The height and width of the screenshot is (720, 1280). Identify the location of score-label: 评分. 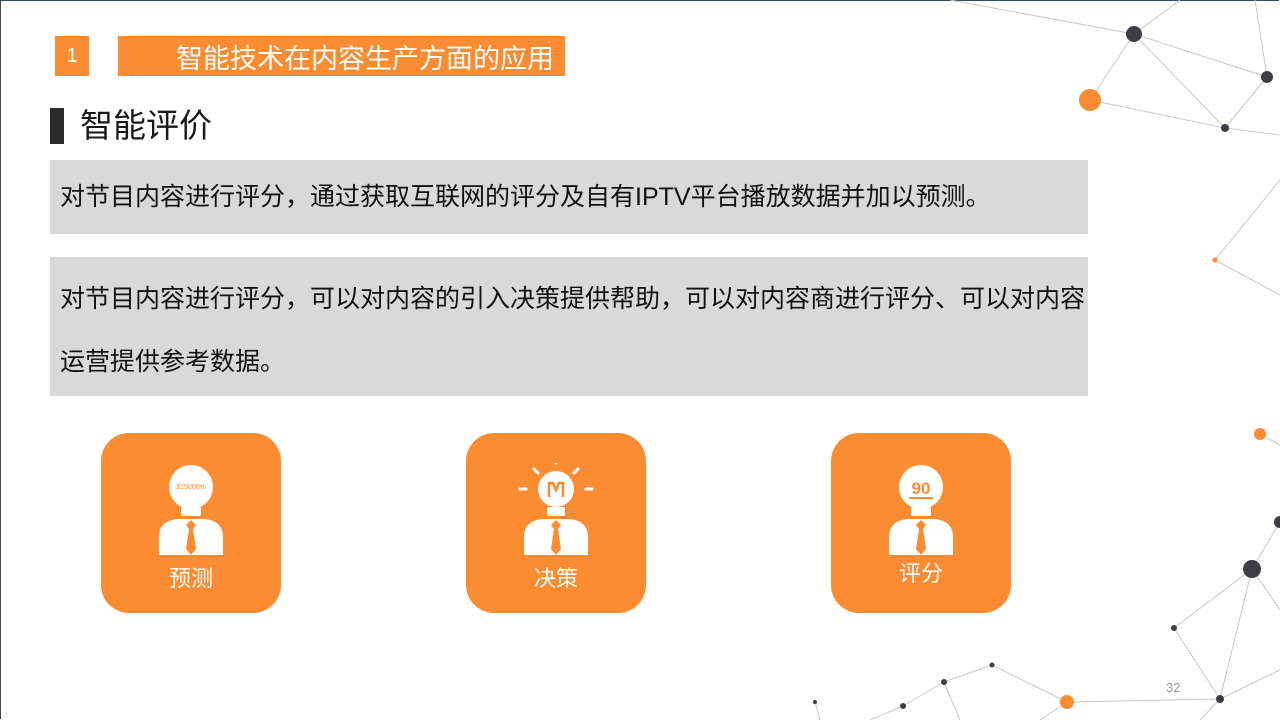
(920, 573).